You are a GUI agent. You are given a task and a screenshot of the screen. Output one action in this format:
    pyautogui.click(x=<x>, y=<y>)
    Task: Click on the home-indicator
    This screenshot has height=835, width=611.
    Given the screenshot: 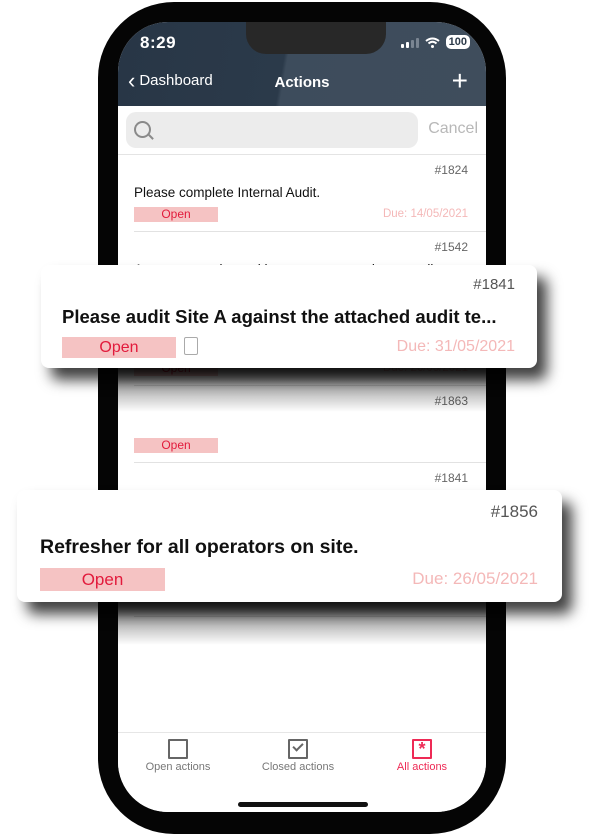 What is the action you would take?
    pyautogui.click(x=303, y=804)
    